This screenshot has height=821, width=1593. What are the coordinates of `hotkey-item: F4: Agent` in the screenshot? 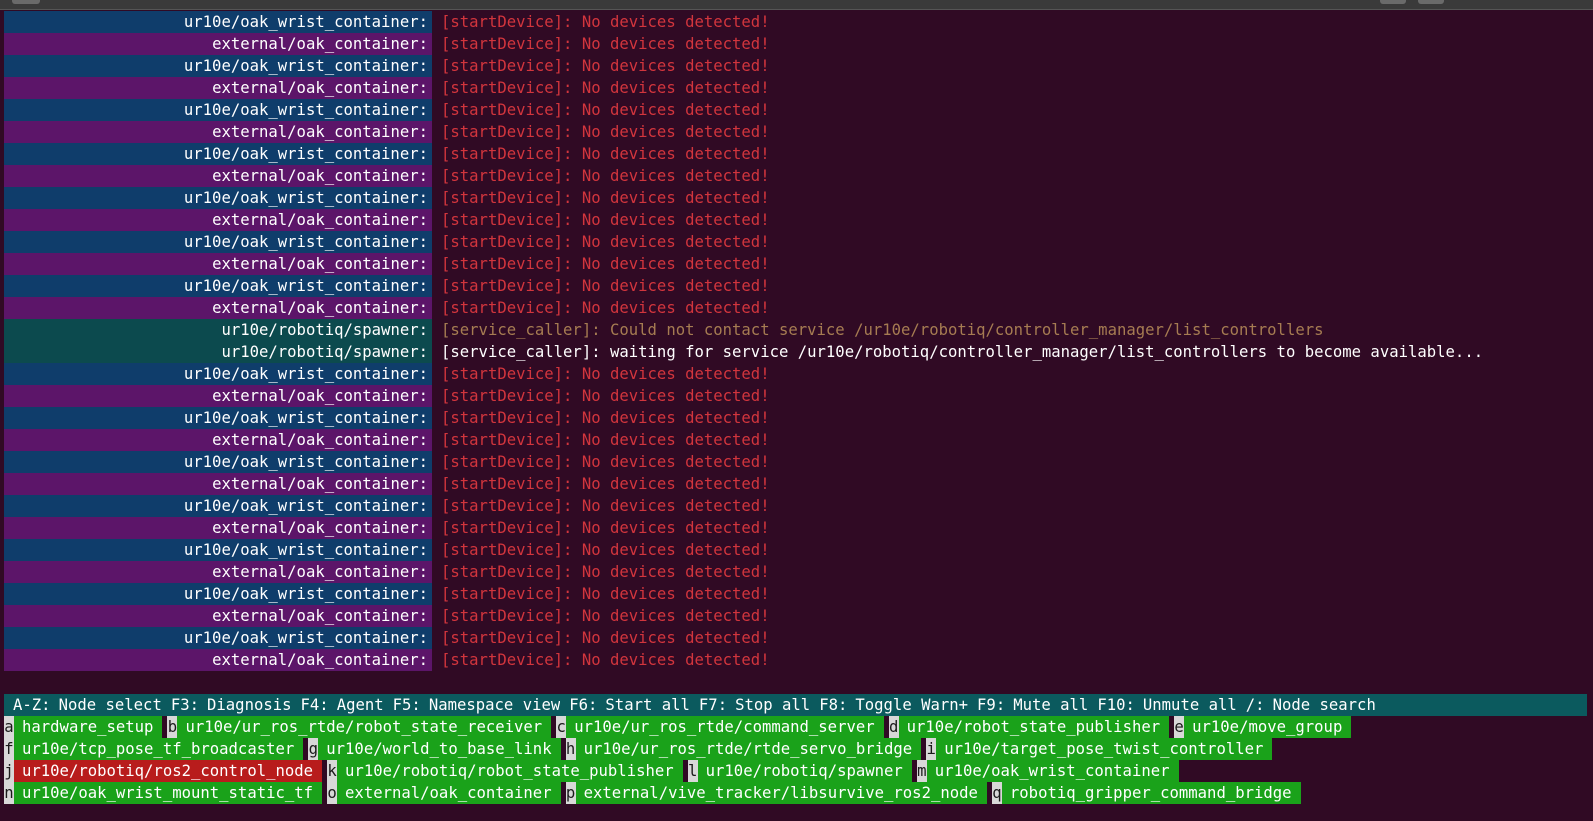 It's located at (337, 705).